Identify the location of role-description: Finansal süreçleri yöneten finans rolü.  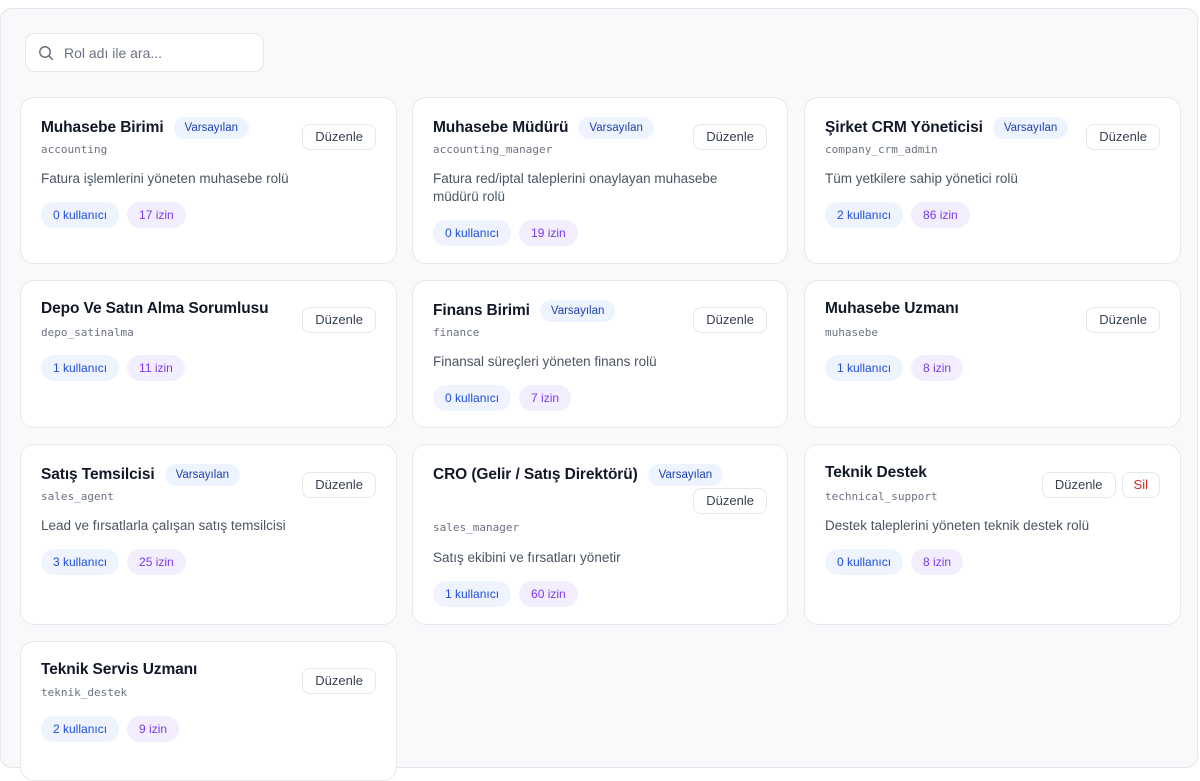
(545, 361).